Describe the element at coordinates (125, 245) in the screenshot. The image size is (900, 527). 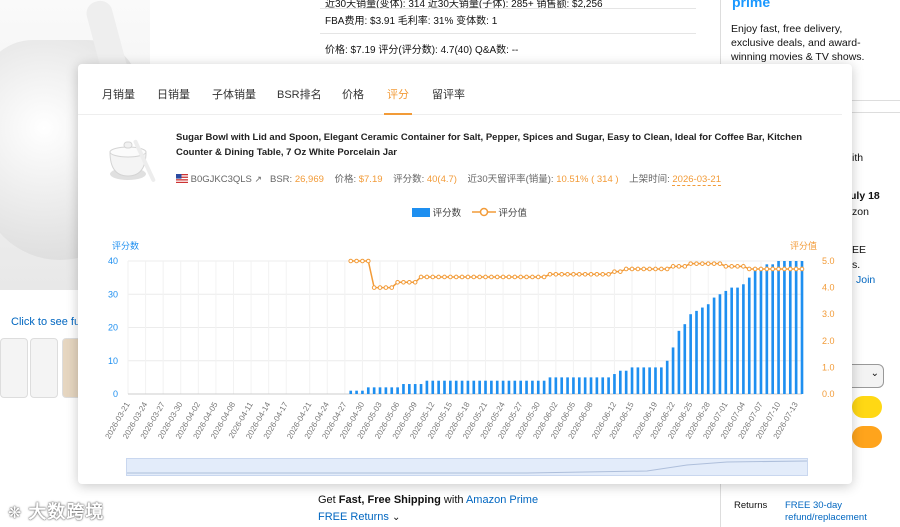
I see `y-axis-left-title: 评分数` at that location.